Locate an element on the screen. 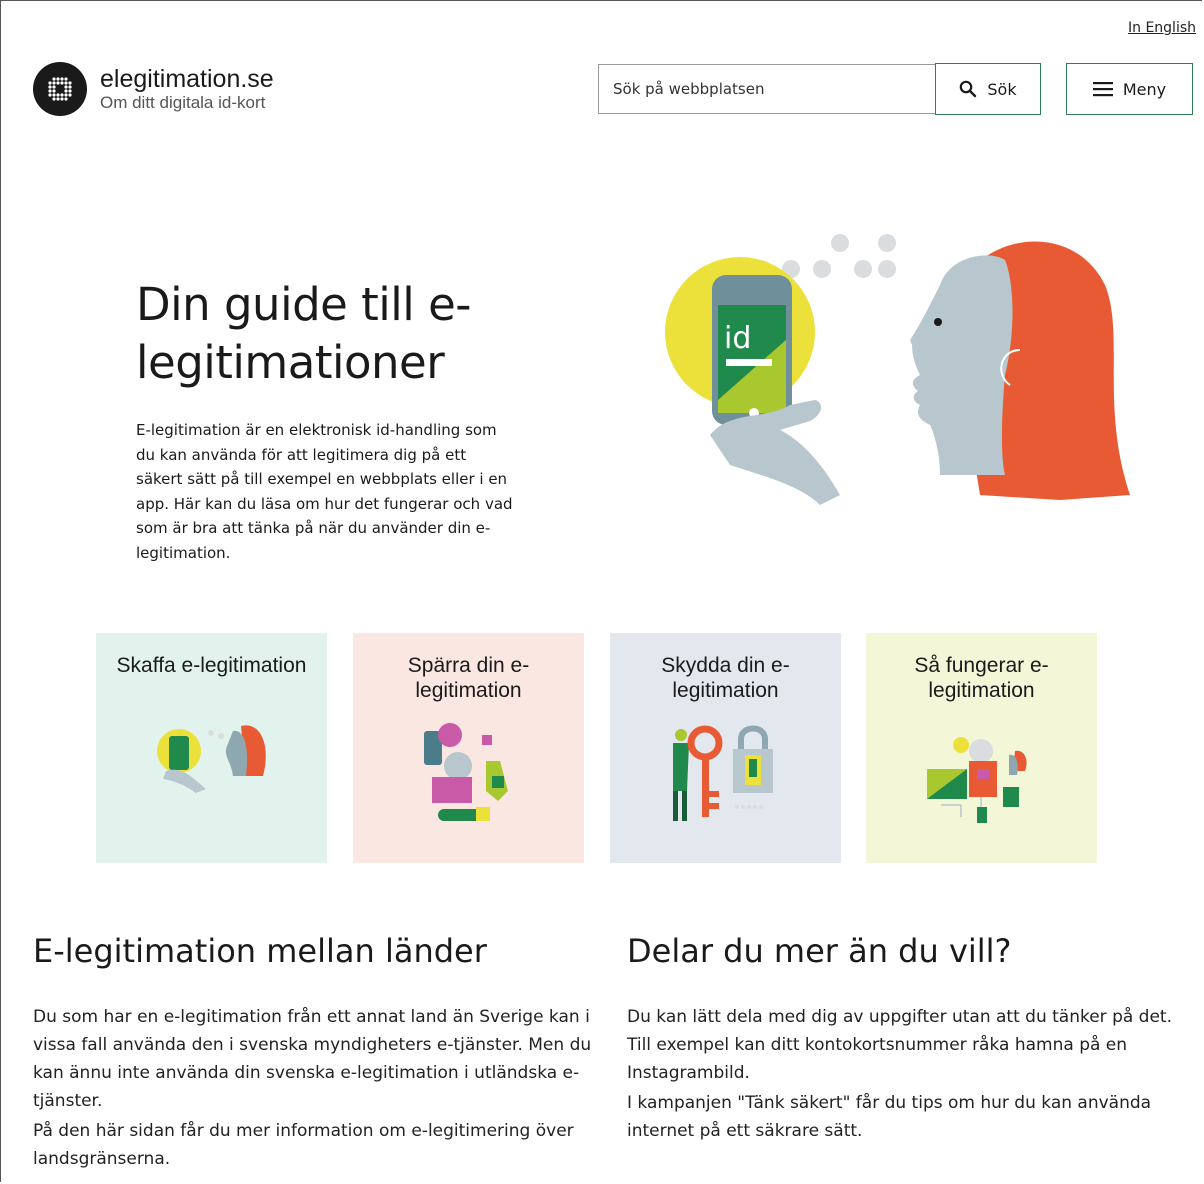 The width and height of the screenshot is (1204, 1184). card-sparra: Spärra din e-legitimation is located at coordinates (468, 748).